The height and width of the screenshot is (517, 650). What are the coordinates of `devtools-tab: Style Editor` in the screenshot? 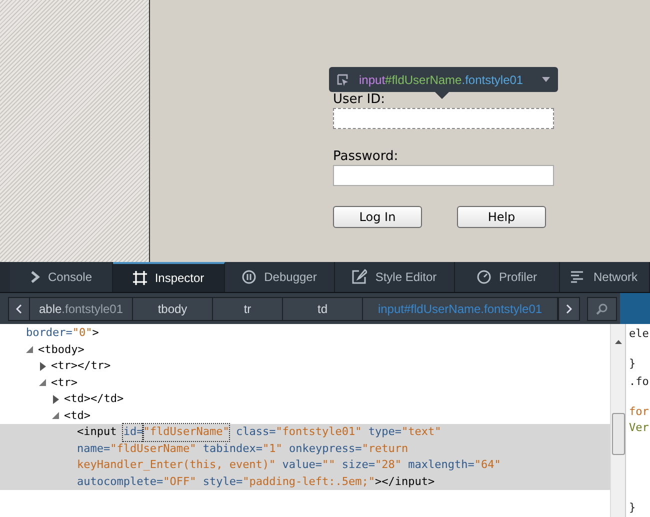 It's located at (395, 277).